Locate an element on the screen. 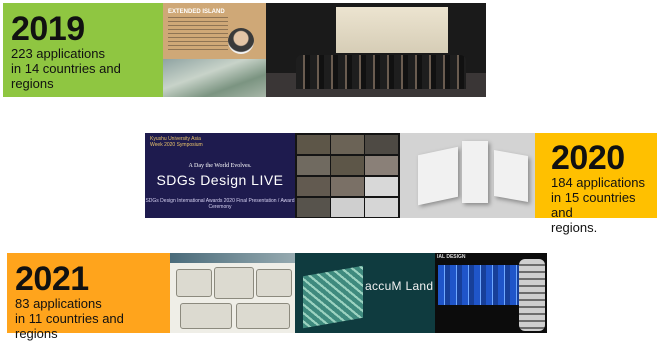 This screenshot has height=341, width=657. isometric-landscape is located at coordinates (333, 297).